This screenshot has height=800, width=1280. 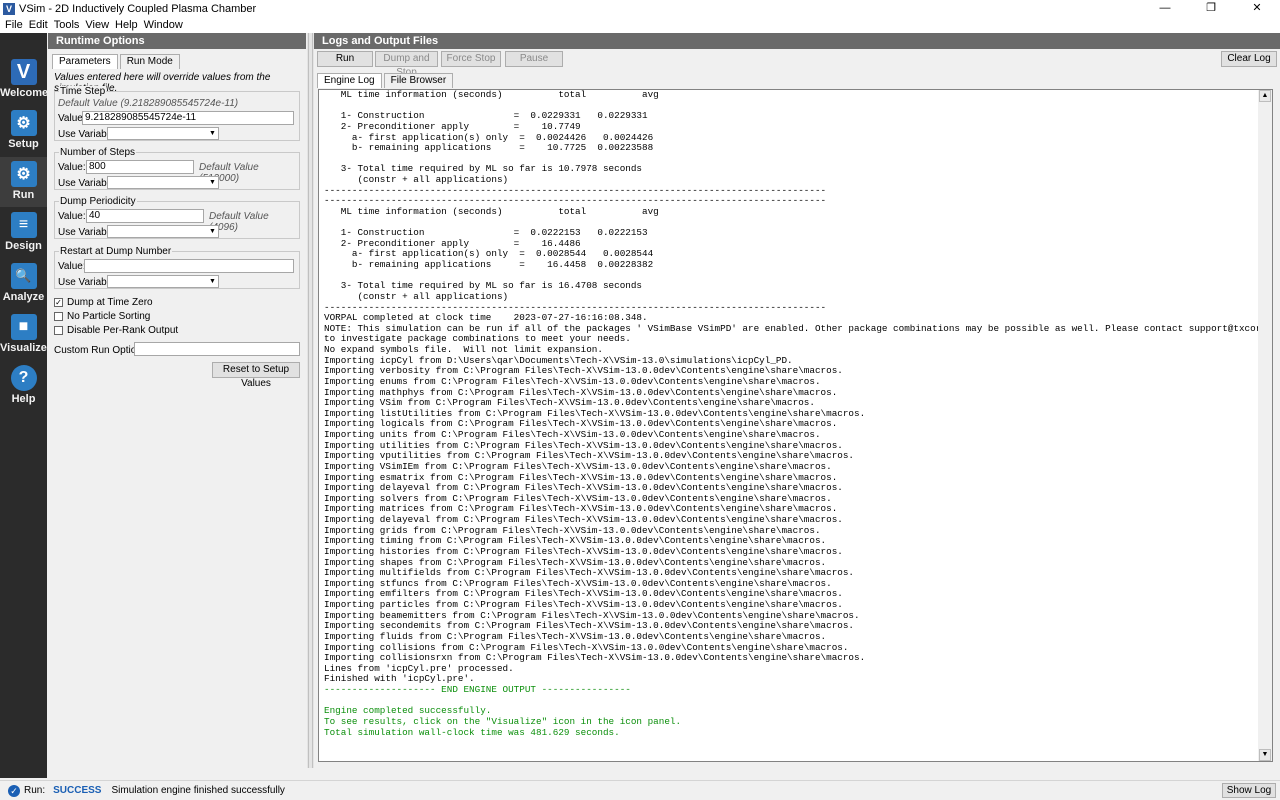 What do you see at coordinates (163, 133) in the screenshot?
I see `time-step-variable-select: ▼` at bounding box center [163, 133].